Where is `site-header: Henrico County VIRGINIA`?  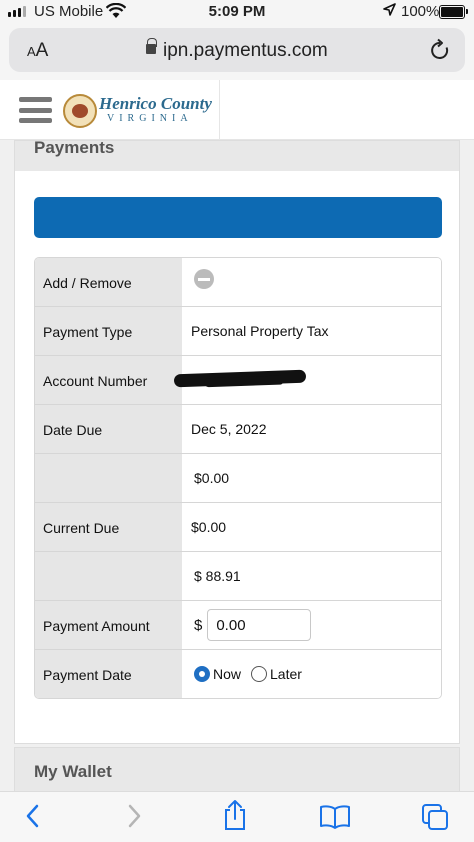 site-header: Henrico County VIRGINIA is located at coordinates (237, 110).